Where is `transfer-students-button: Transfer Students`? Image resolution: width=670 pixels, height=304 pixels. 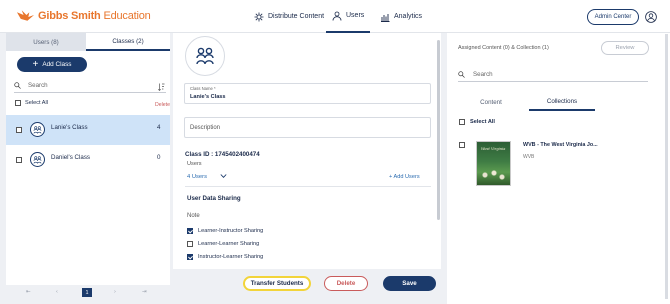 transfer-students-button: Transfer Students is located at coordinates (277, 283).